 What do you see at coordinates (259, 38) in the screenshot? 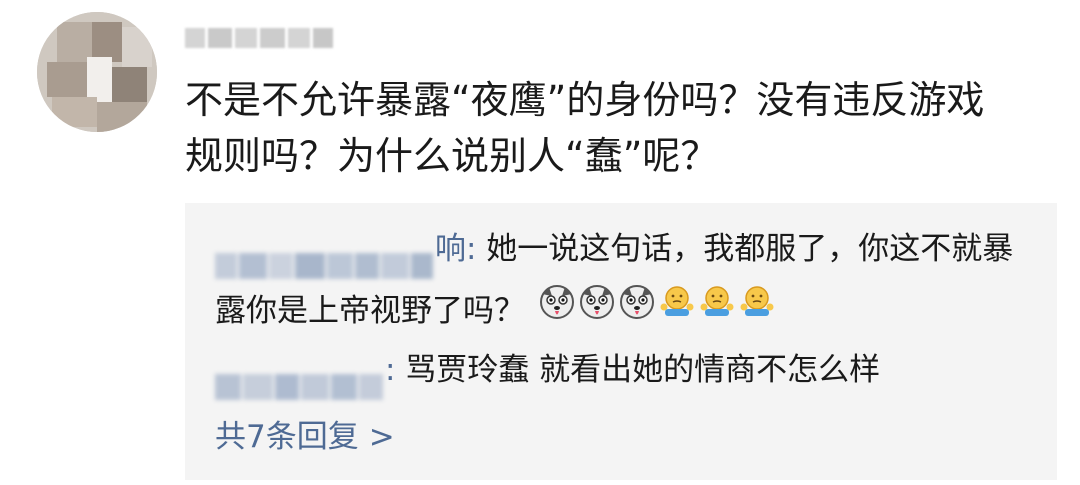
I see `username` at bounding box center [259, 38].